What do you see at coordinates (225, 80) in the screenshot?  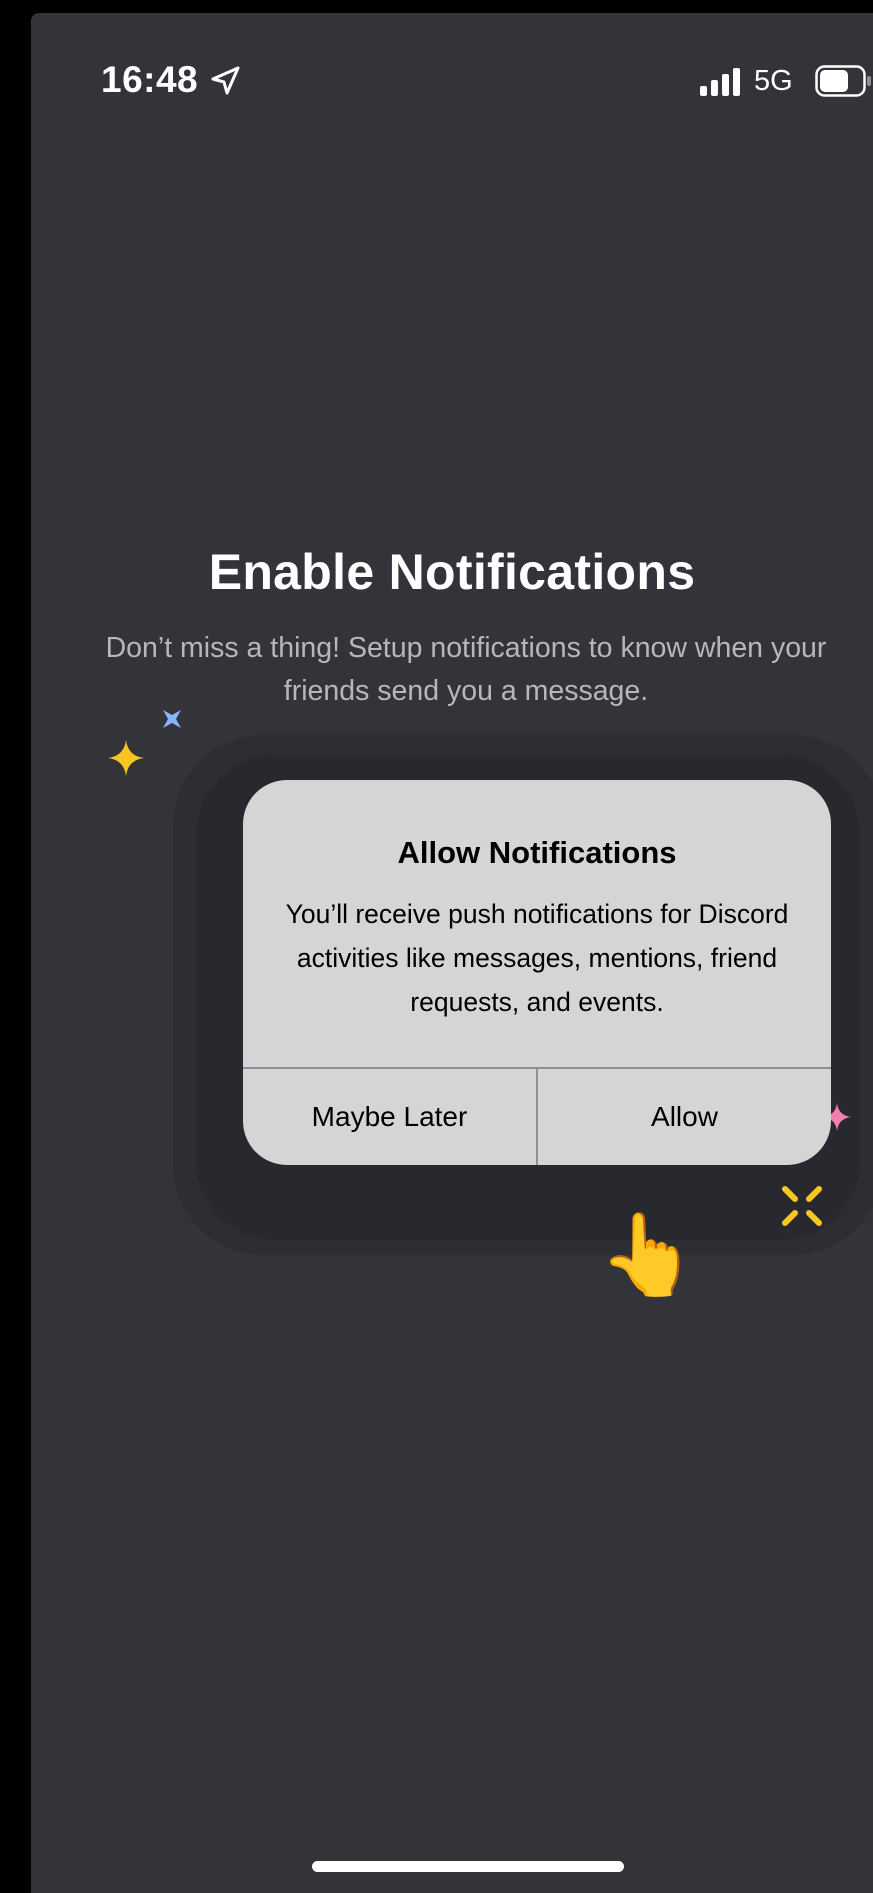 I see `location-arrow-icon` at bounding box center [225, 80].